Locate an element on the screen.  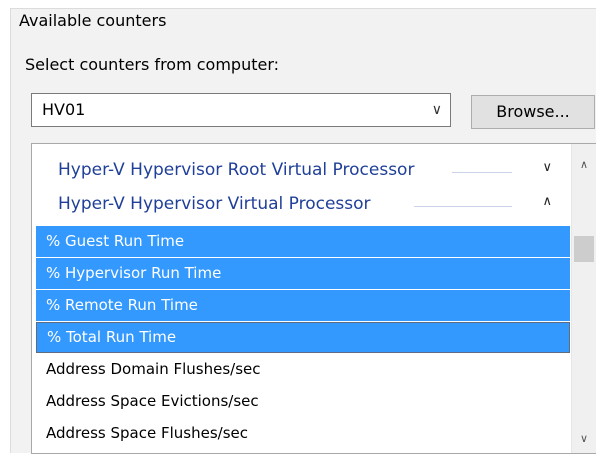
scroll-down-arrow-icon: ∨ is located at coordinates (584, 439).